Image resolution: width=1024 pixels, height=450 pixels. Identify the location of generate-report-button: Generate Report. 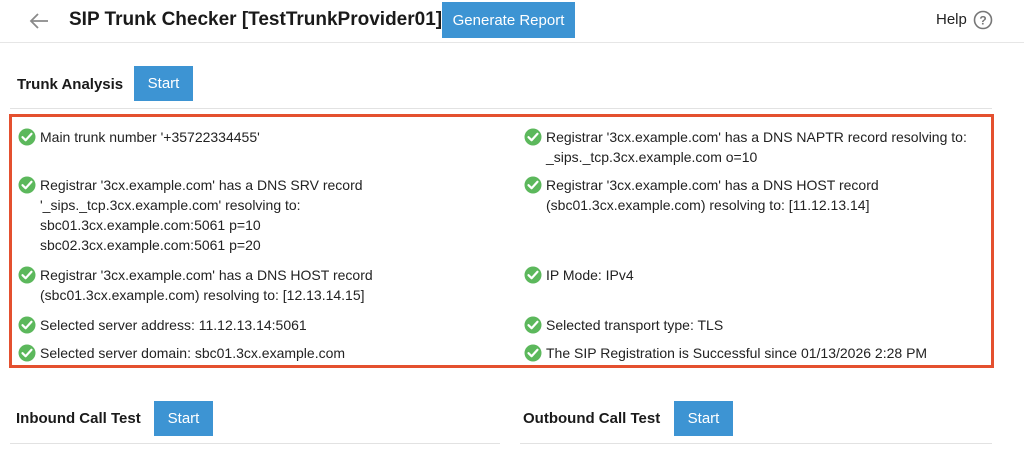
(508, 20).